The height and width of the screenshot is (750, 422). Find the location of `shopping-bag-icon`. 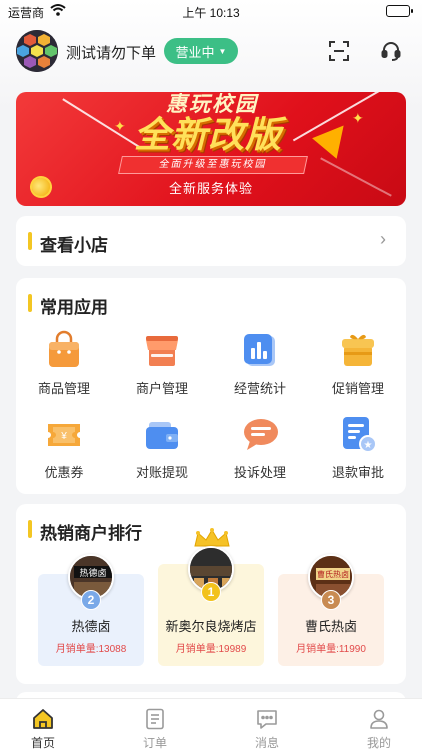

shopping-bag-icon is located at coordinates (64, 350).